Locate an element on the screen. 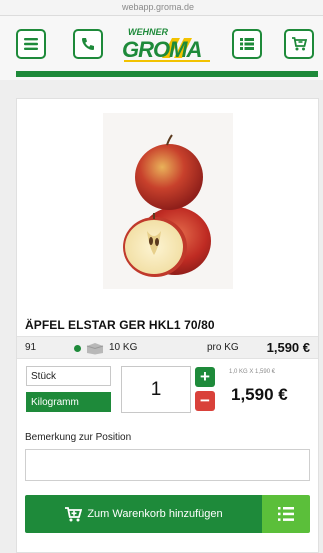 The width and height of the screenshot is (323, 553). product-info-row: 91 10 KG pro KG 1,590 € is located at coordinates (167, 347).